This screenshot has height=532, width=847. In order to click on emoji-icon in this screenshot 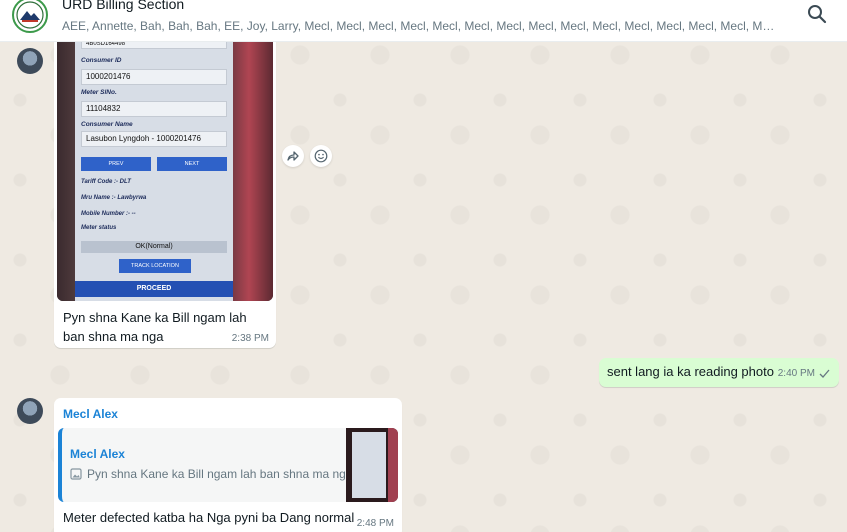, I will do `click(321, 156)`.